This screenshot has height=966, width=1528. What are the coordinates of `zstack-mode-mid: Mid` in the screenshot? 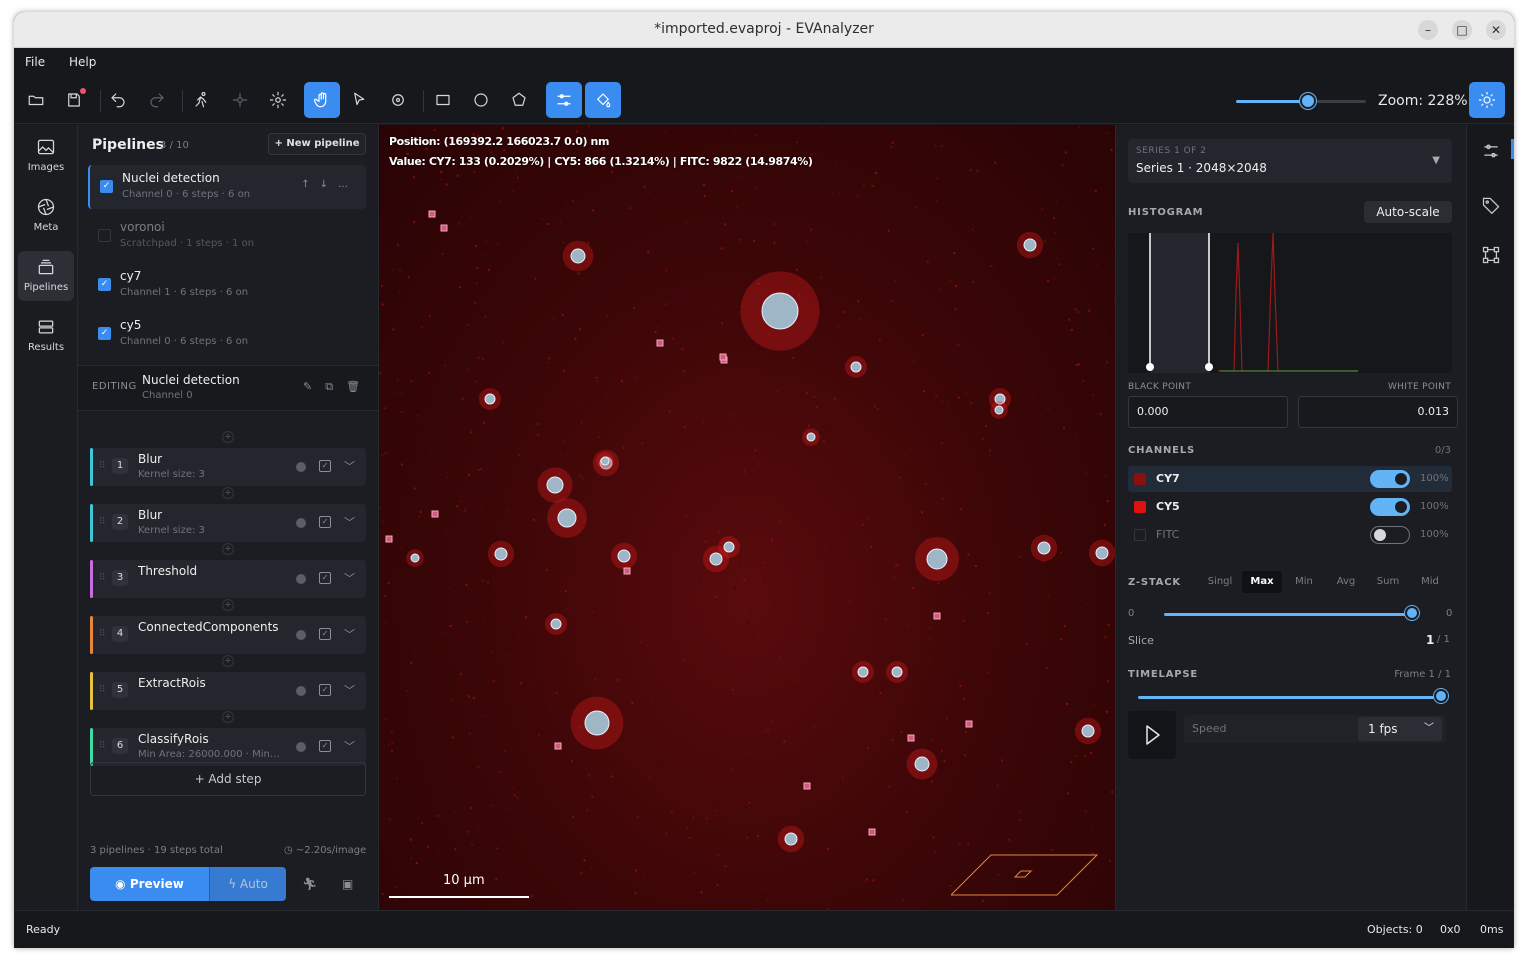 It's located at (1430, 582).